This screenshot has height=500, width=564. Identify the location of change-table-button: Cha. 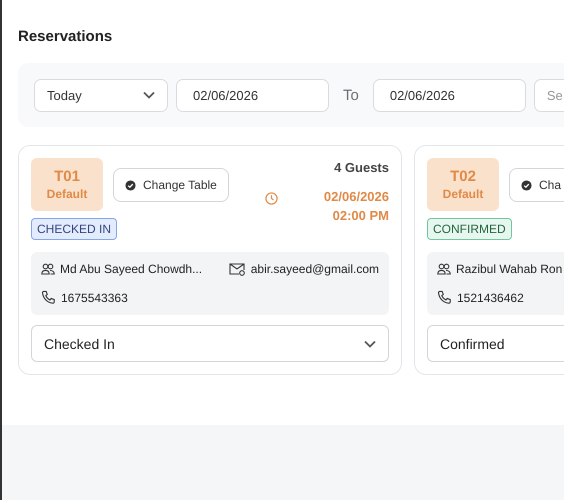
(536, 185).